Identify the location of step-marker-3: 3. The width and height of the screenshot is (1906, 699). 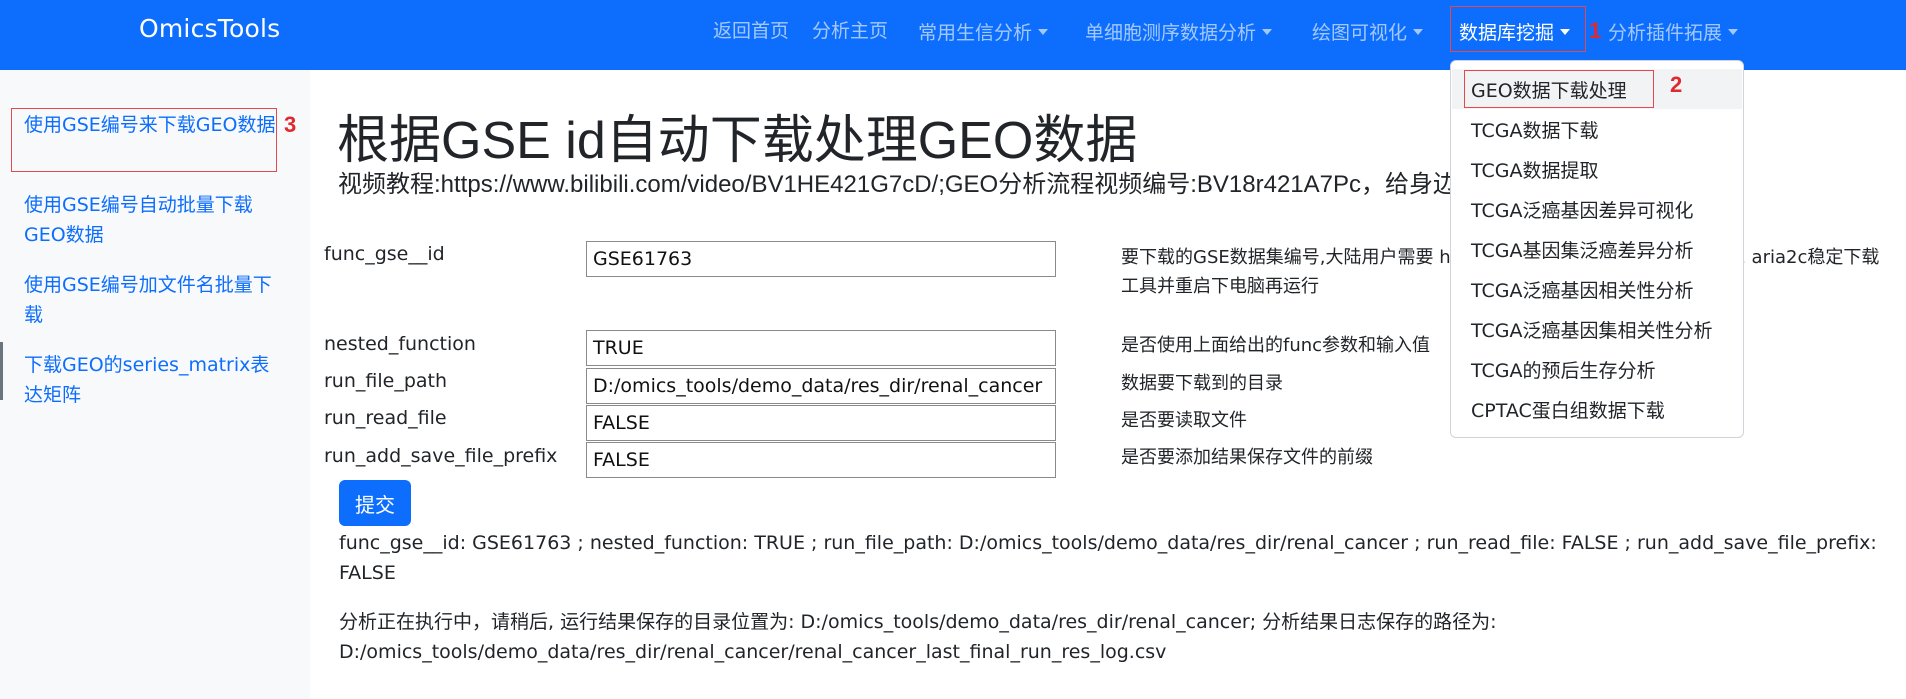
(290, 124).